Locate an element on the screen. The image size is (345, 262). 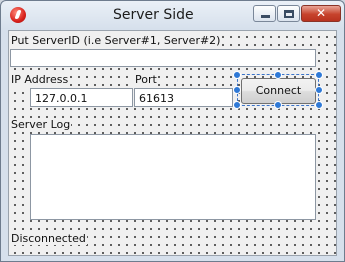
maximize-icon is located at coordinates (289, 14).